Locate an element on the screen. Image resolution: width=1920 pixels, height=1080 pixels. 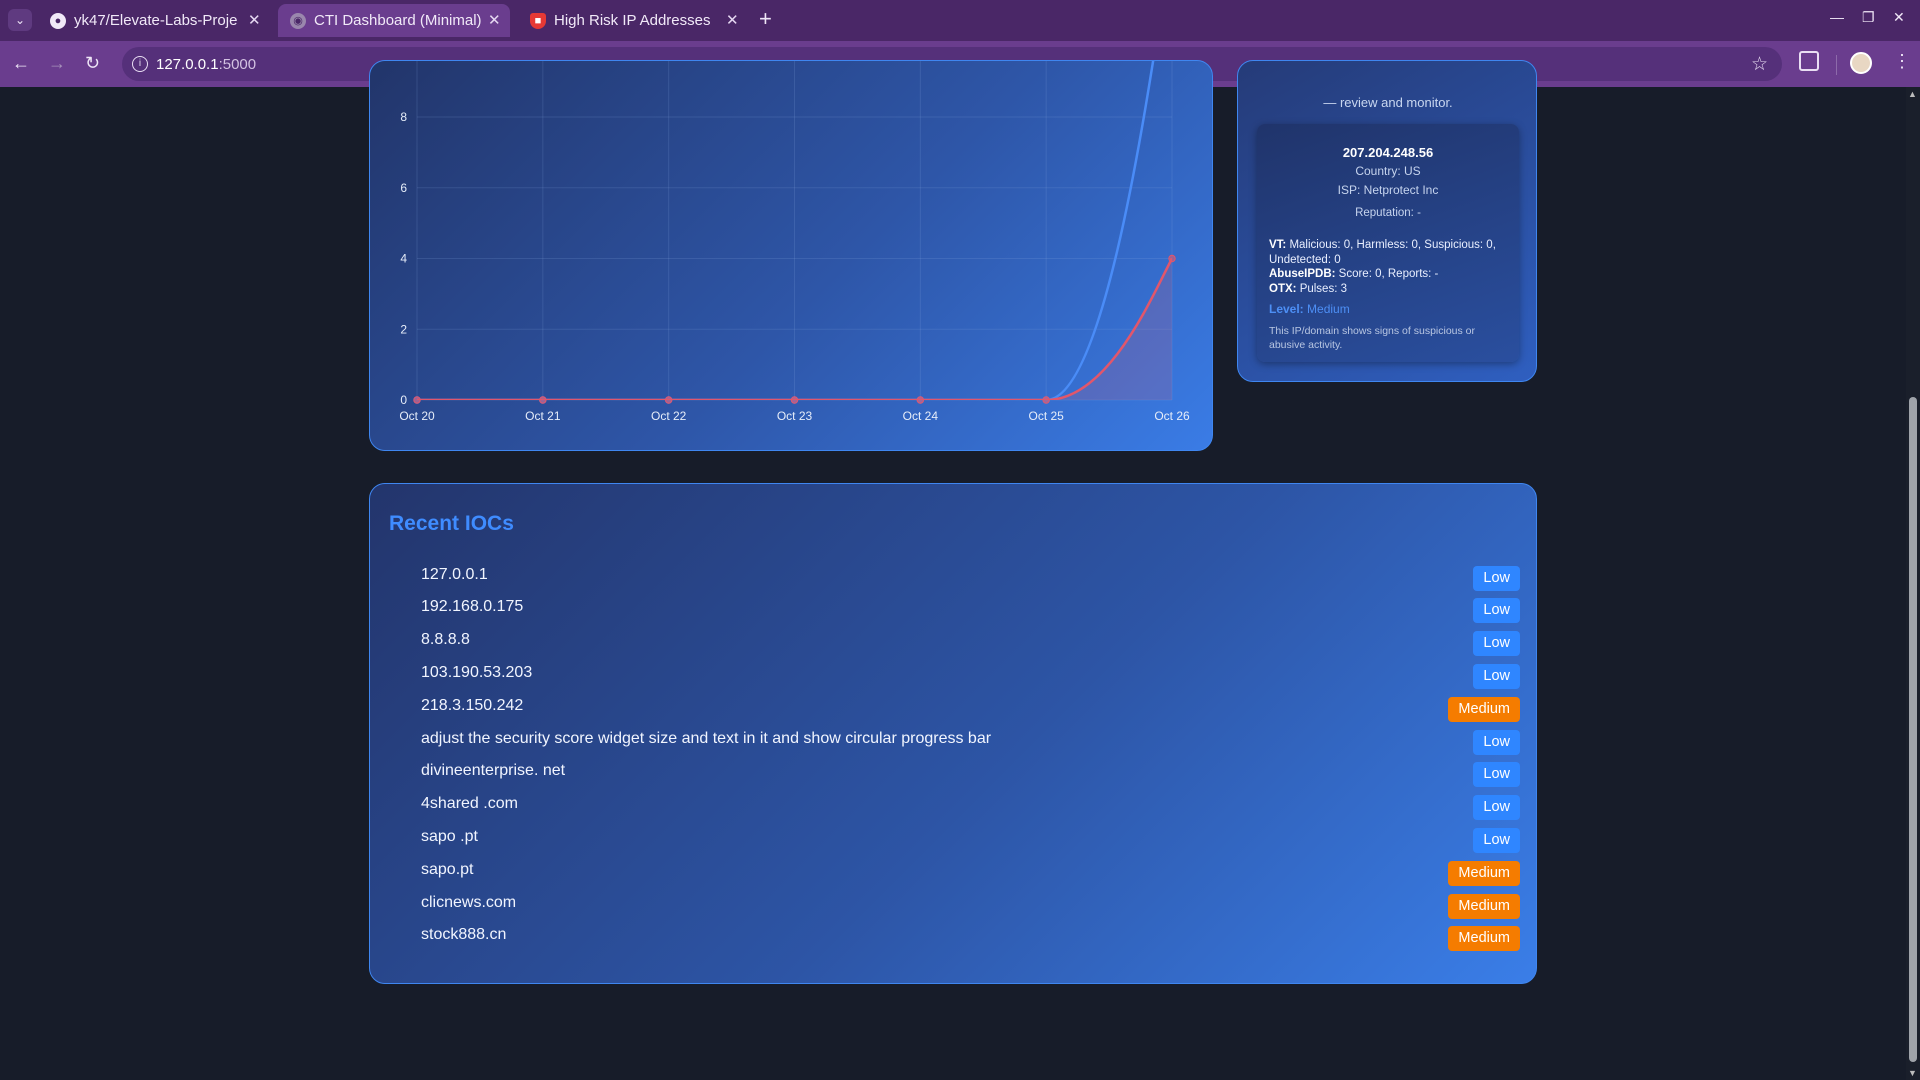
reload-button: ↻ is located at coordinates (92, 63).